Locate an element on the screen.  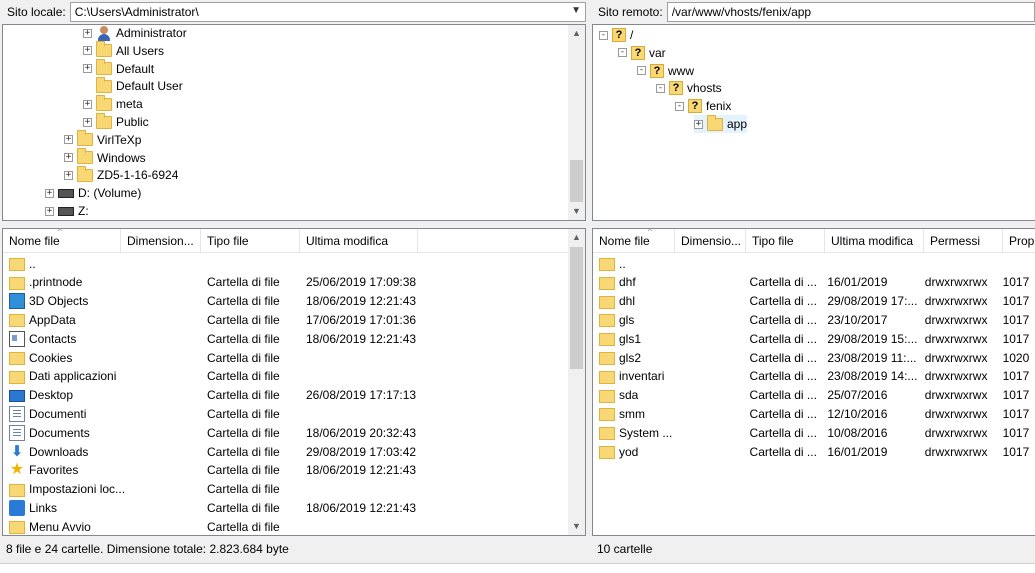
tree-item: -? vhosts is located at coordinates (689, 88).